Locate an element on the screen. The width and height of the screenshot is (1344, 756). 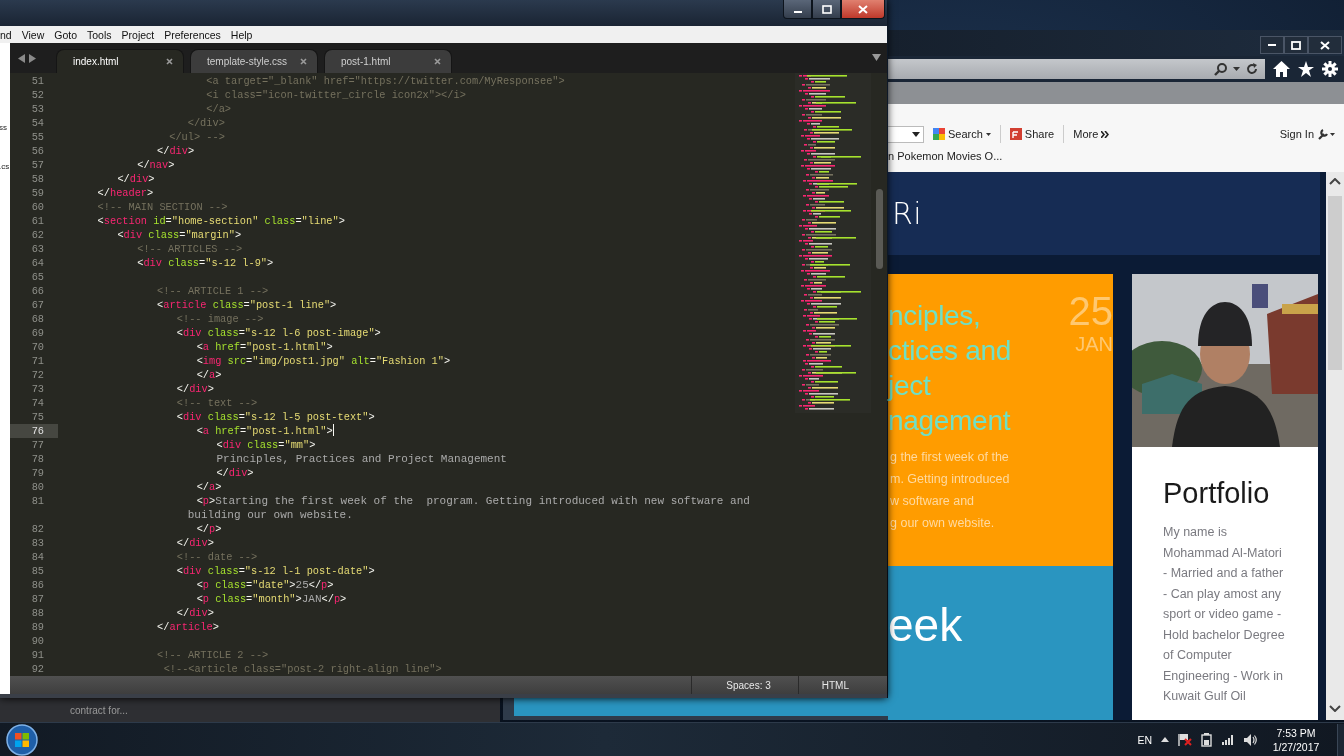
code-line: <section id="home-section" class="line"> is located at coordinates (221, 221).